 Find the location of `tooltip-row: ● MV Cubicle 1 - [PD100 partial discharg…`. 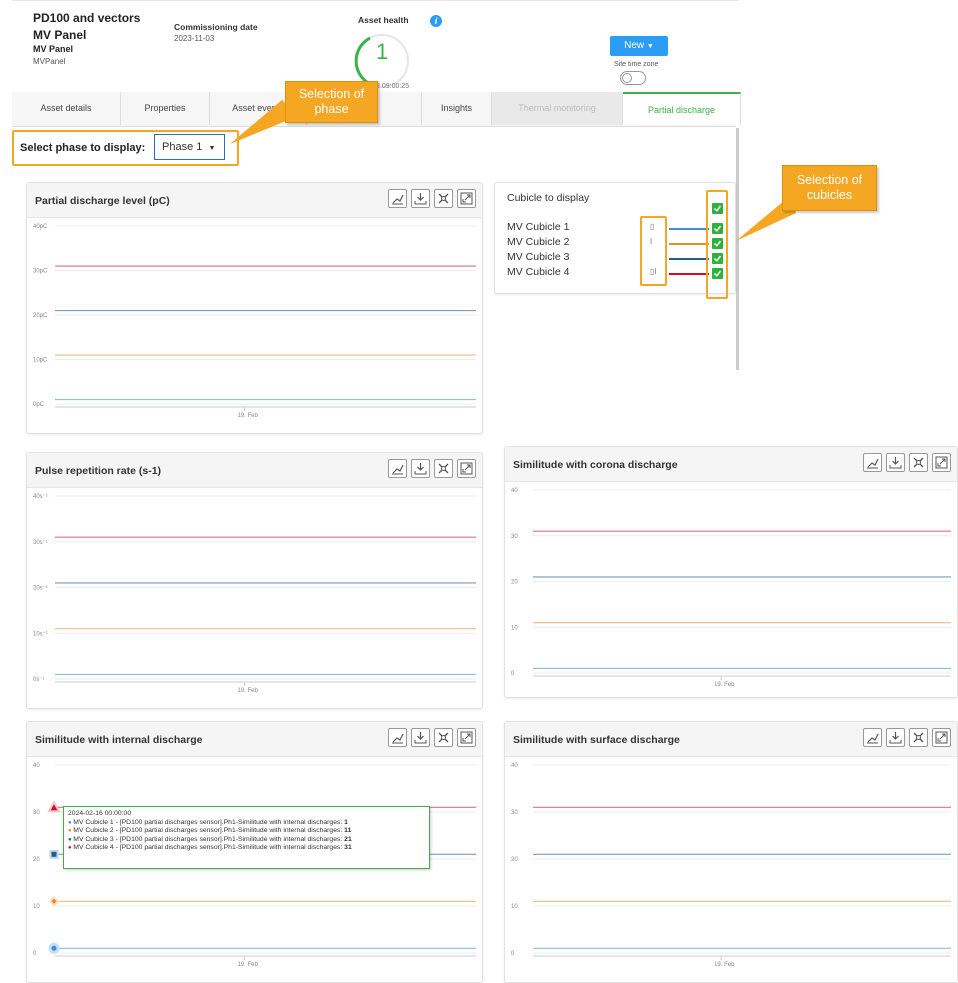

tooltip-row: ● MV Cubicle 1 - [PD100 partial discharg… is located at coordinates (246, 823).